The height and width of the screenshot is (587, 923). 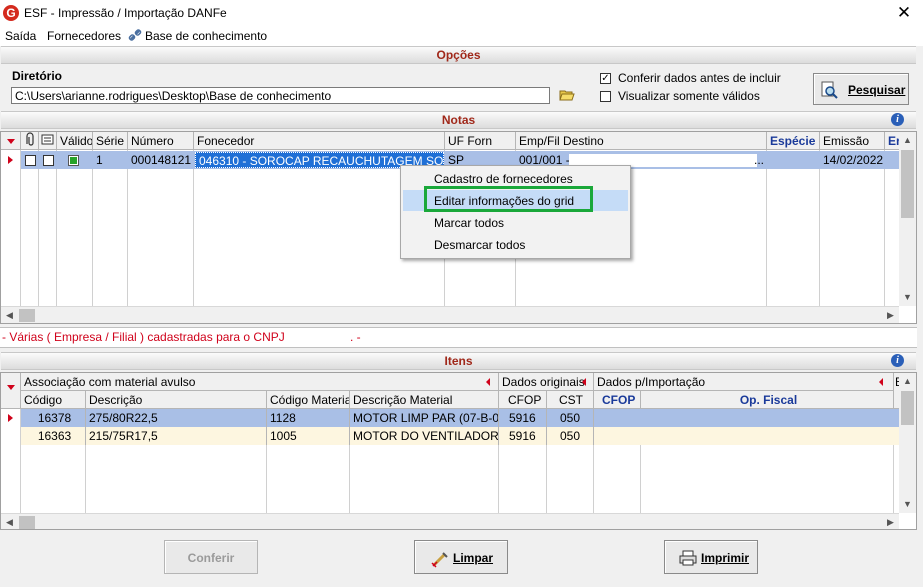 What do you see at coordinates (904, 13) in the screenshot?
I see `close-button: ✕` at bounding box center [904, 13].